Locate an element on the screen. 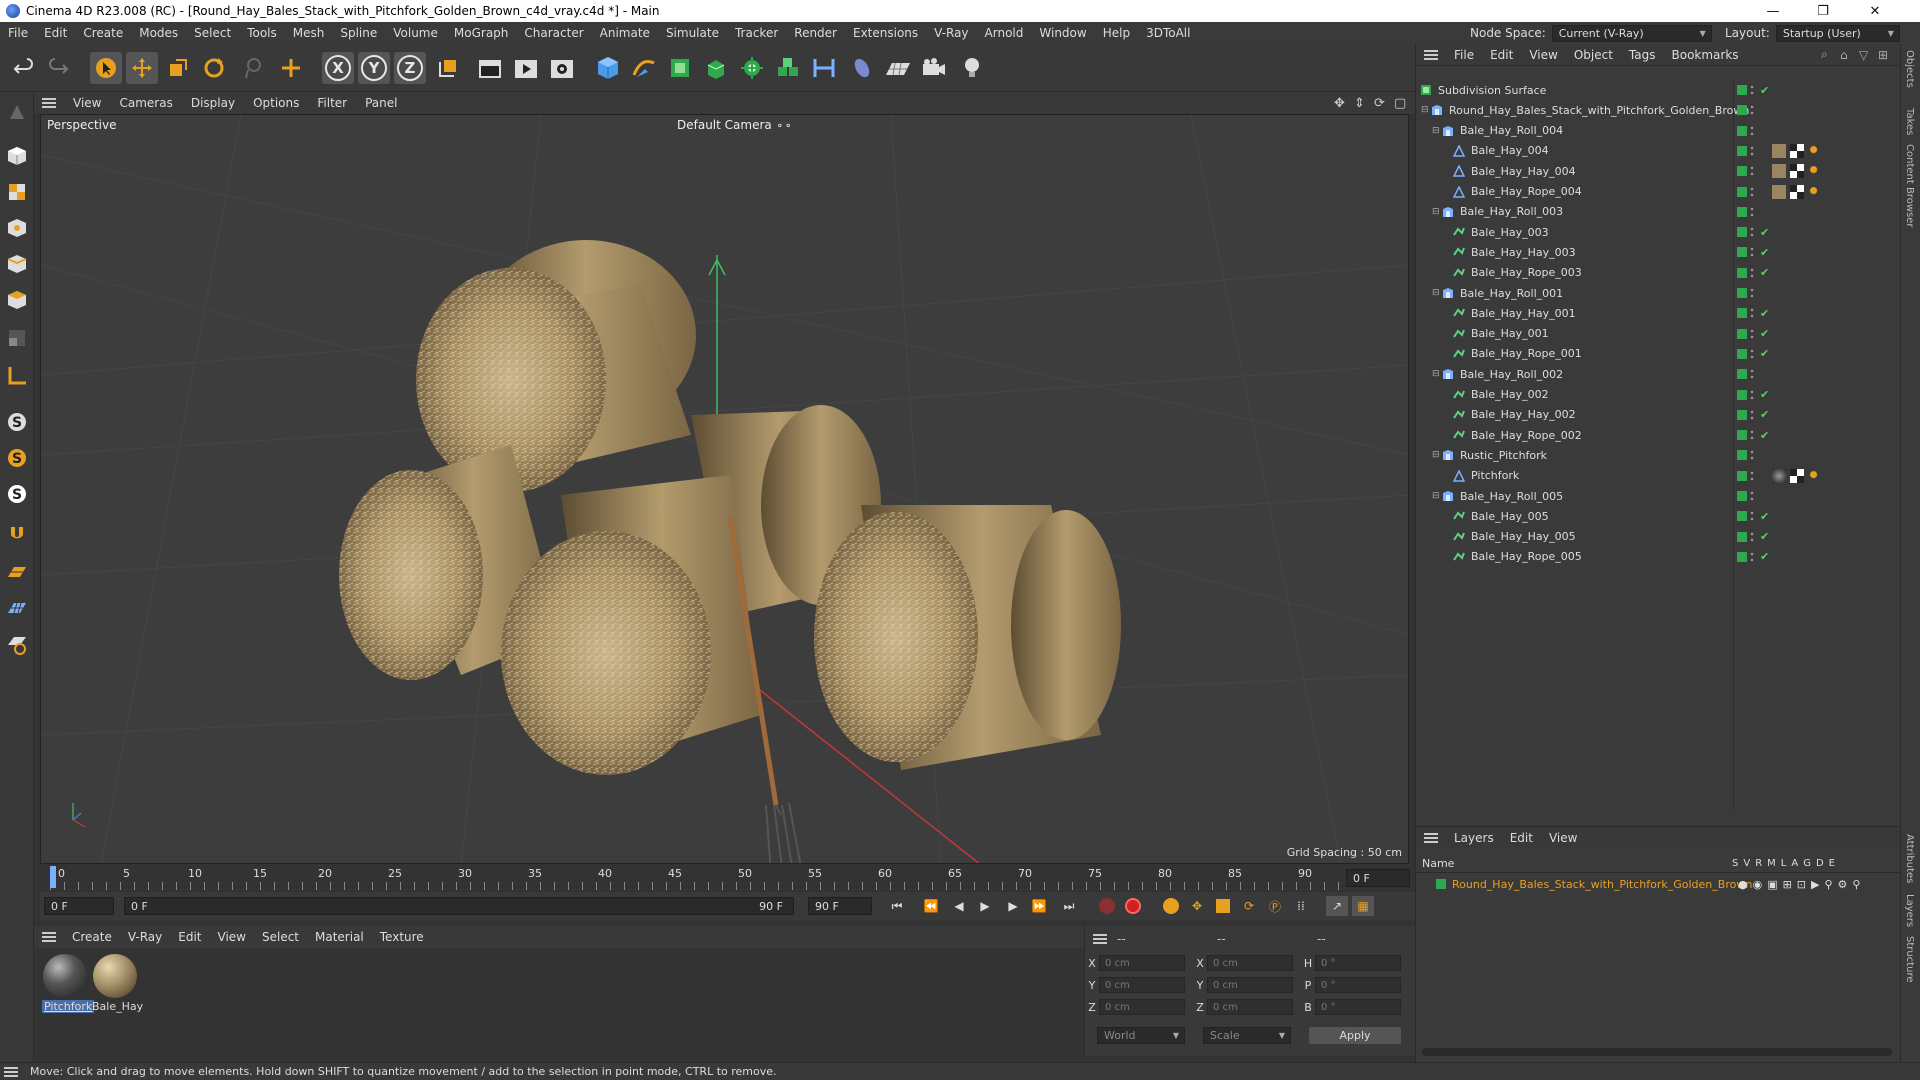 Image resolution: width=1920 pixels, height=1080 pixels. next-frame-button: ▶ is located at coordinates (1013, 906).